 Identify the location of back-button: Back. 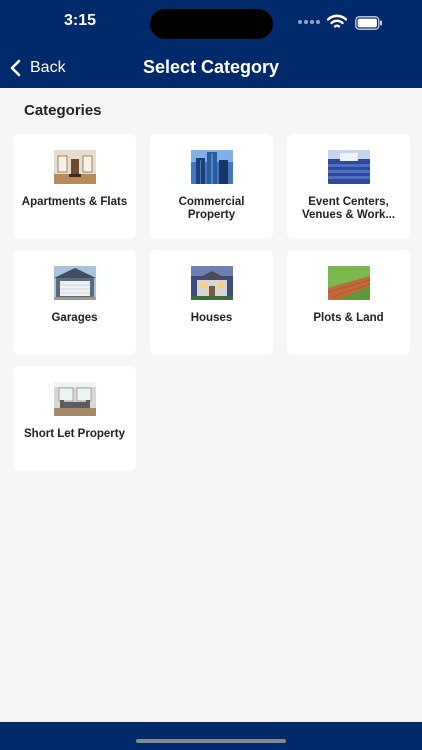
(37, 68).